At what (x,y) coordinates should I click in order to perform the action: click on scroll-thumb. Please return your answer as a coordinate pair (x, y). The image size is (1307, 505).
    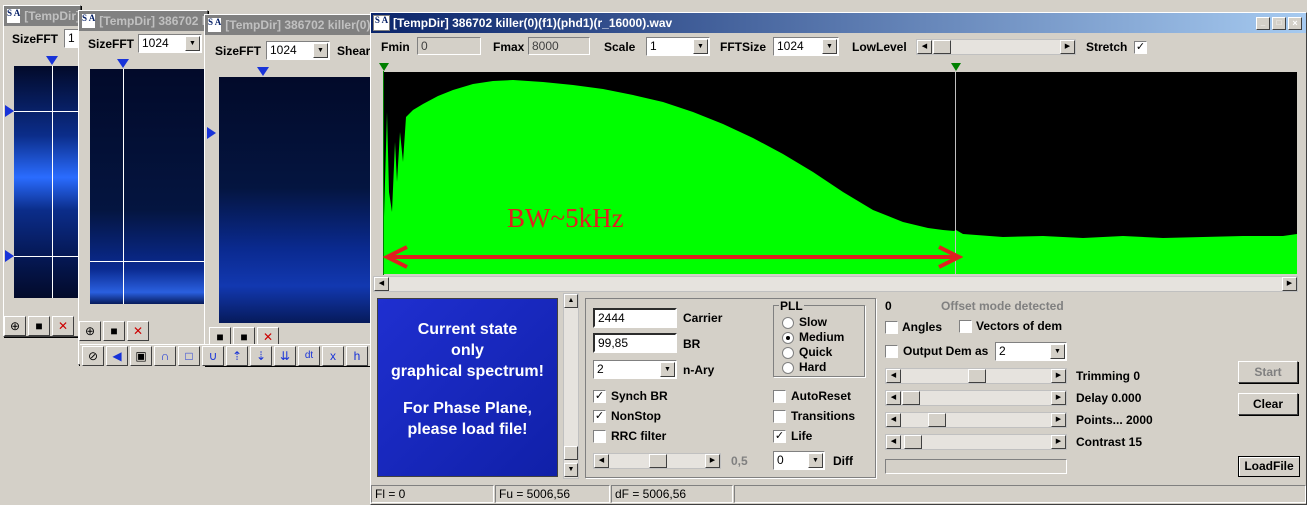
    Looking at the image, I should click on (571, 453).